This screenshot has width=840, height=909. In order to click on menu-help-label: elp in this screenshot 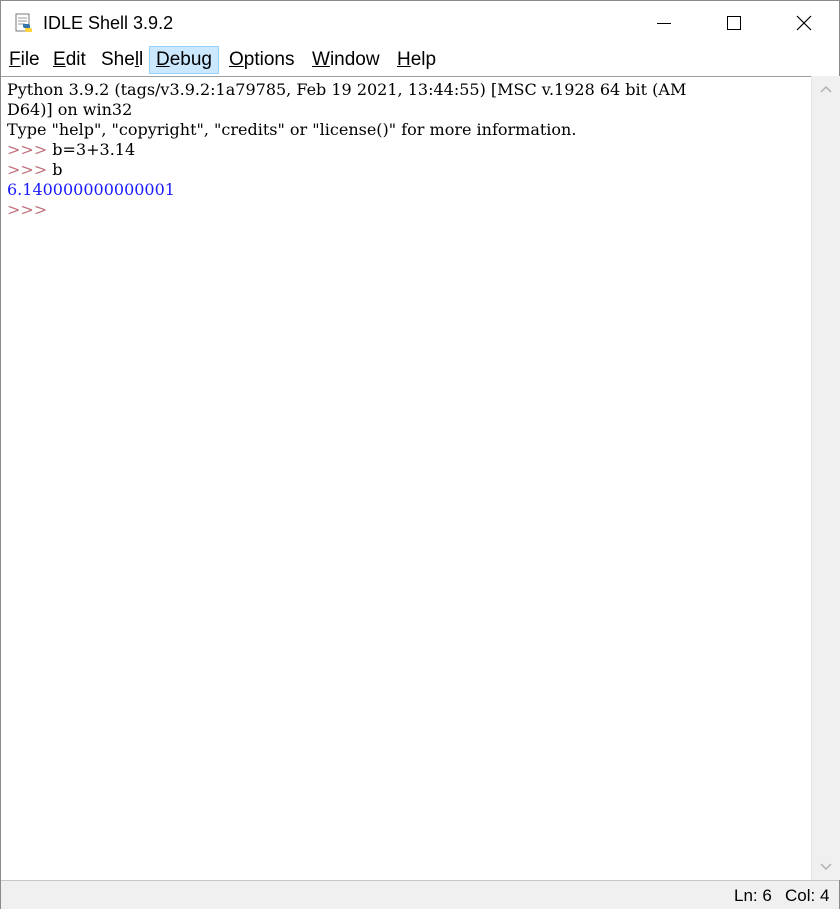, I will do `click(423, 59)`.